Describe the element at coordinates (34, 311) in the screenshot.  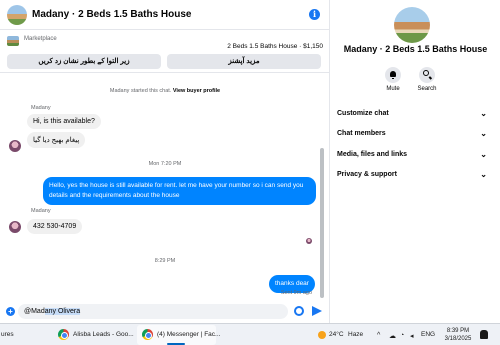
I see `mention-text: @Mad` at that location.